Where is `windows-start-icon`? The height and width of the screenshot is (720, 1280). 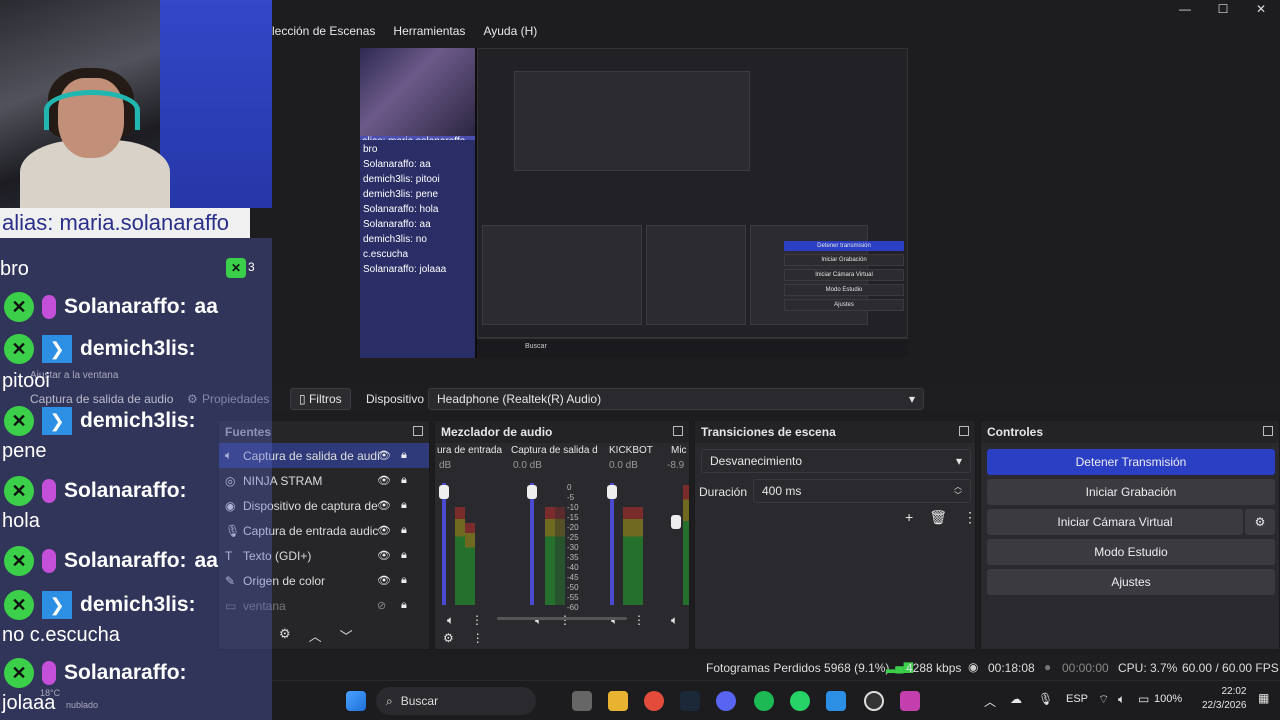
windows-start-icon is located at coordinates (356, 701).